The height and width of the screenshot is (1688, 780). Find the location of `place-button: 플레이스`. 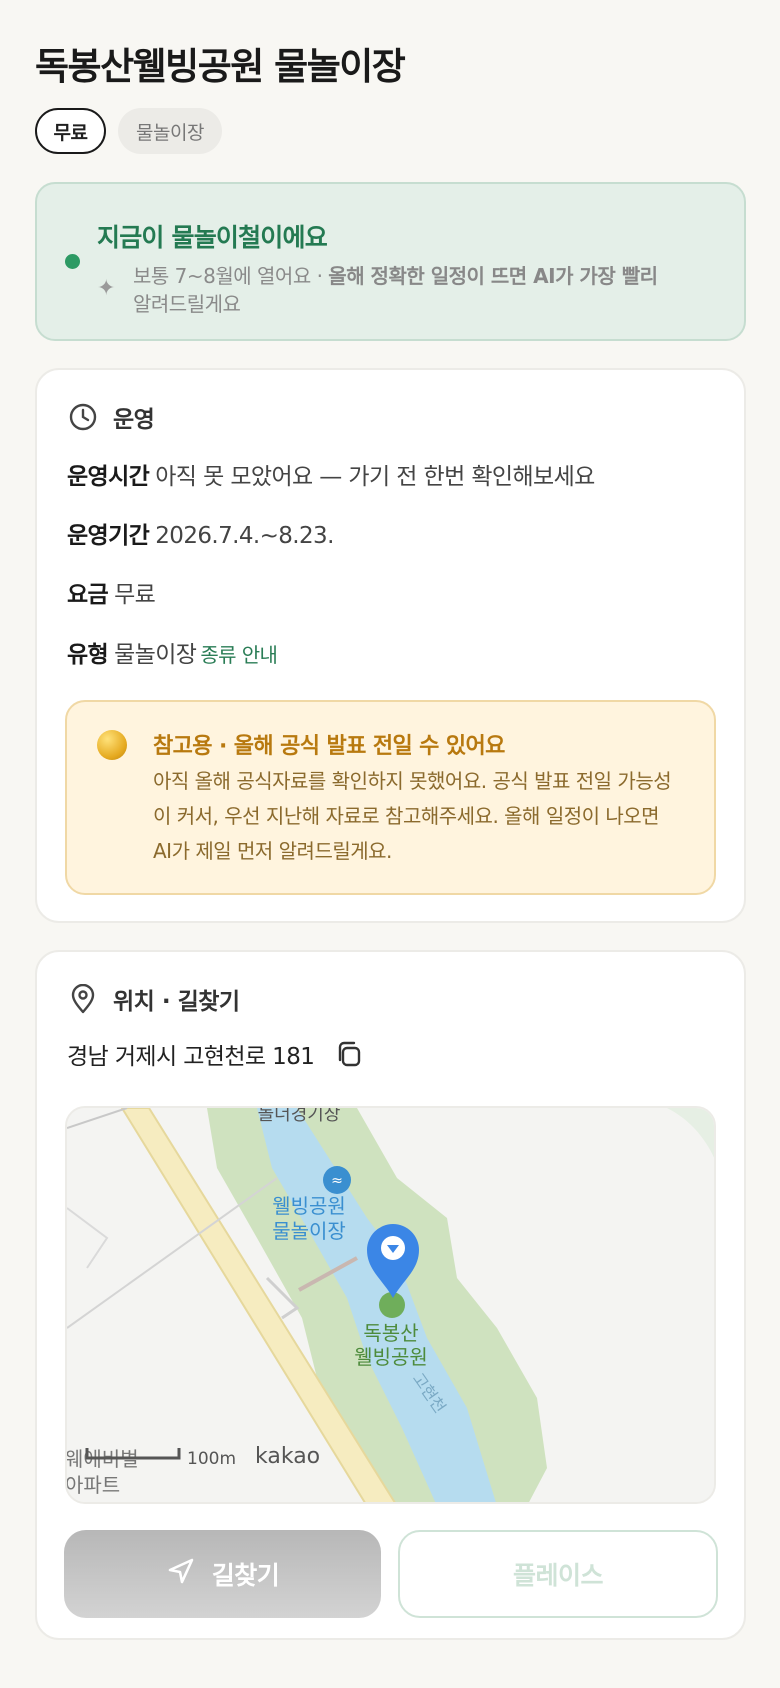

place-button: 플레이스 is located at coordinates (558, 1574).